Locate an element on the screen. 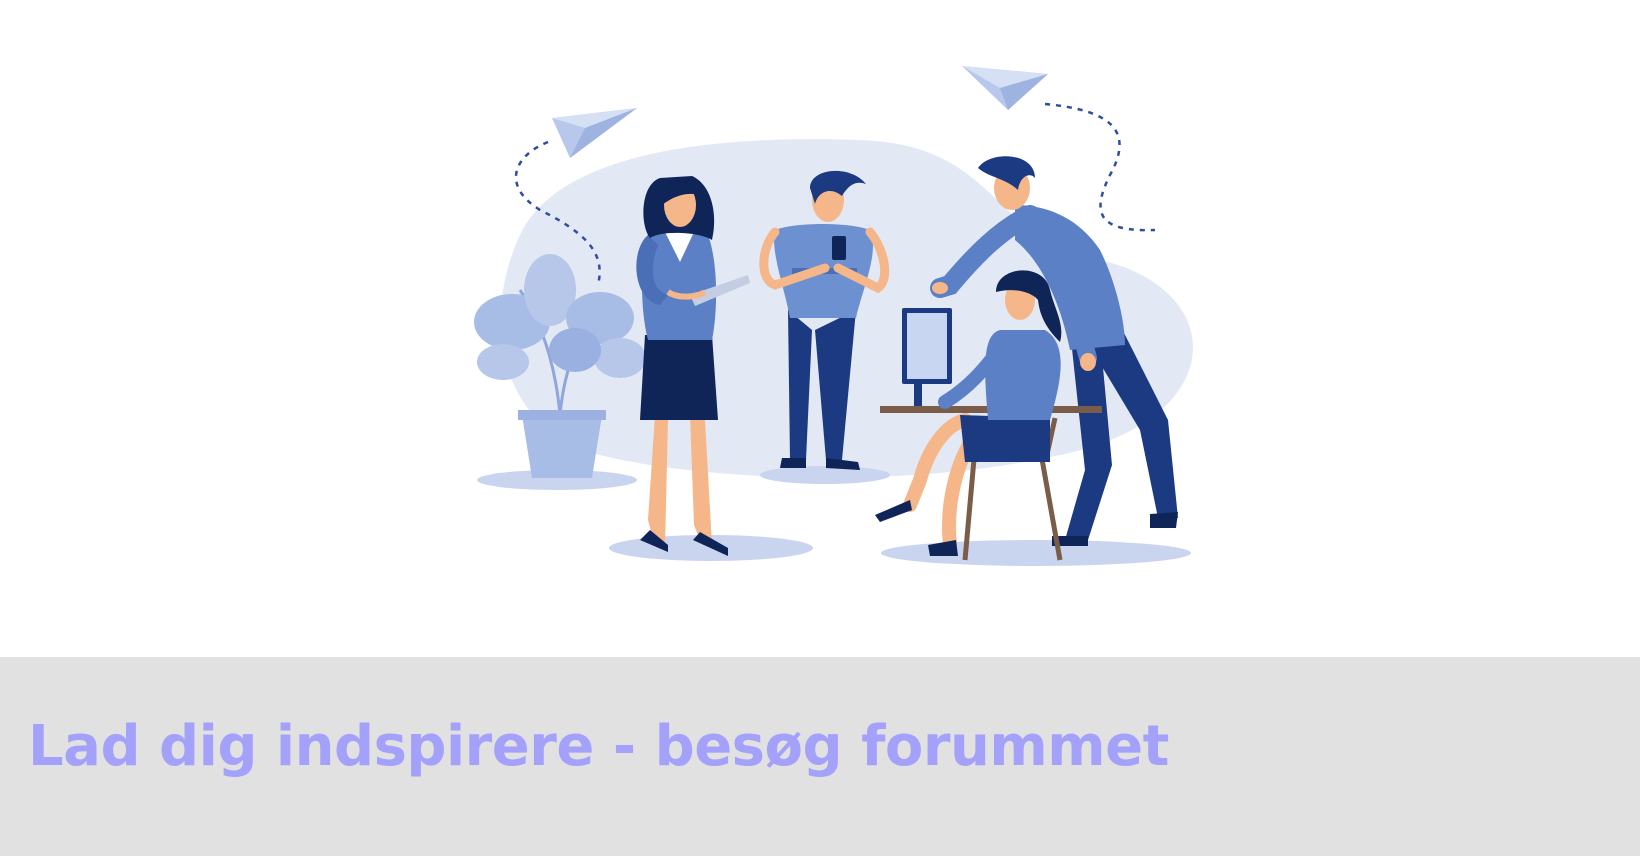 Image resolution: width=1640 pixels, height=856 pixels. visit-forum-link: Lad dig indspirere - besøg forummet is located at coordinates (598, 747).